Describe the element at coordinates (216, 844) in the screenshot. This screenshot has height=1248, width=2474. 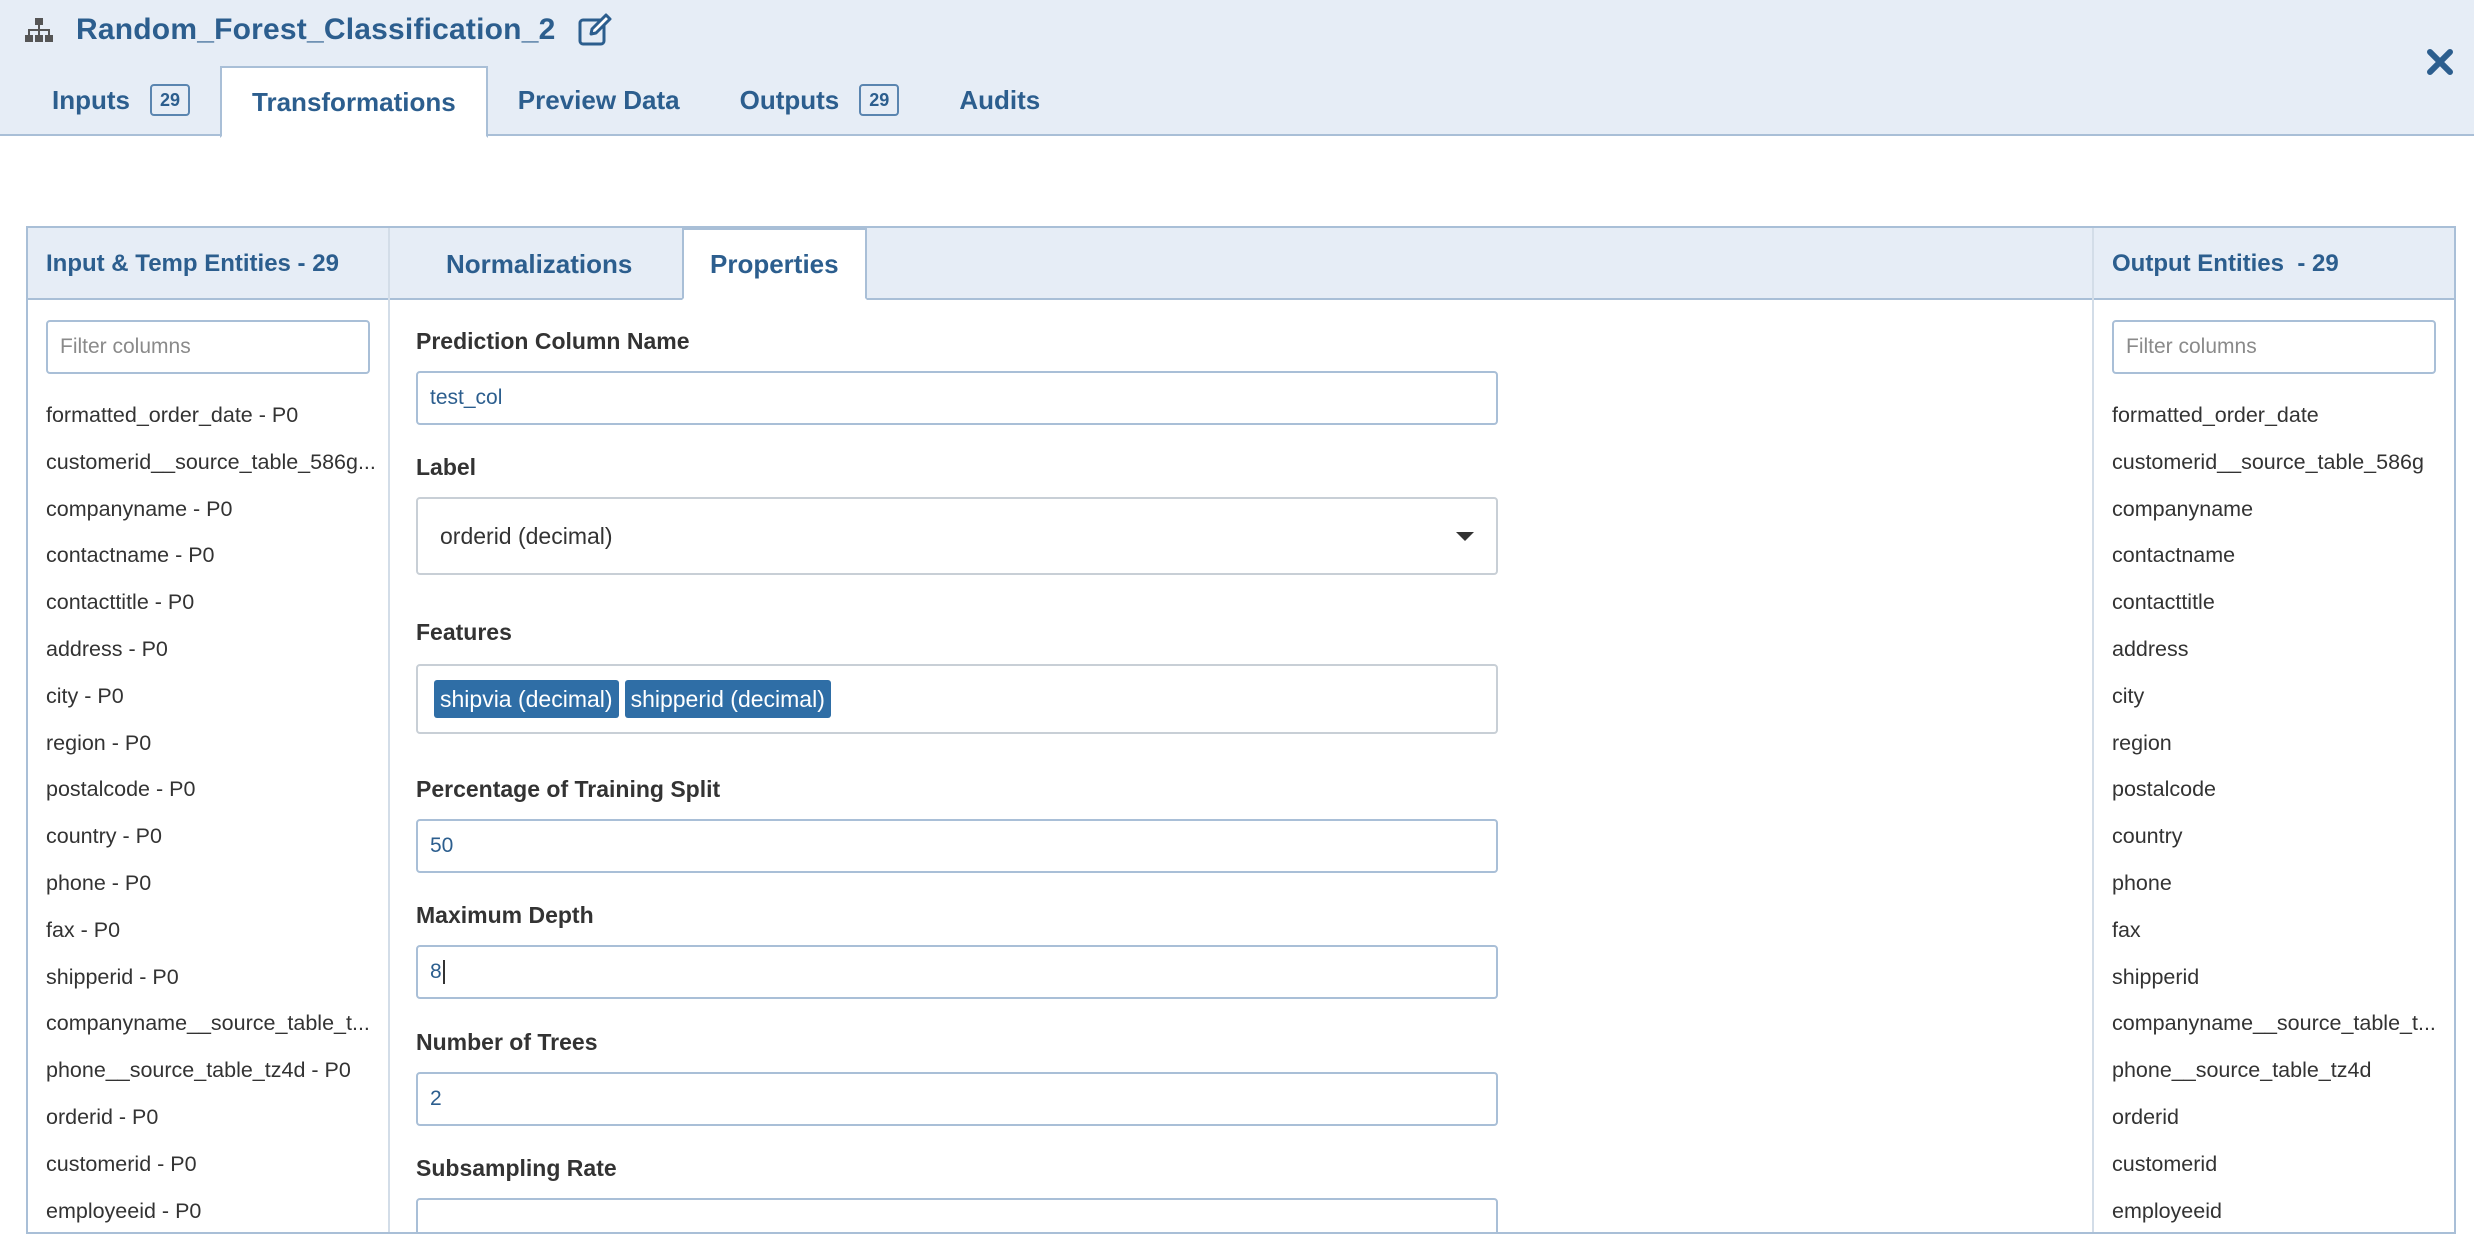
I see `list-item: country - P0` at that location.